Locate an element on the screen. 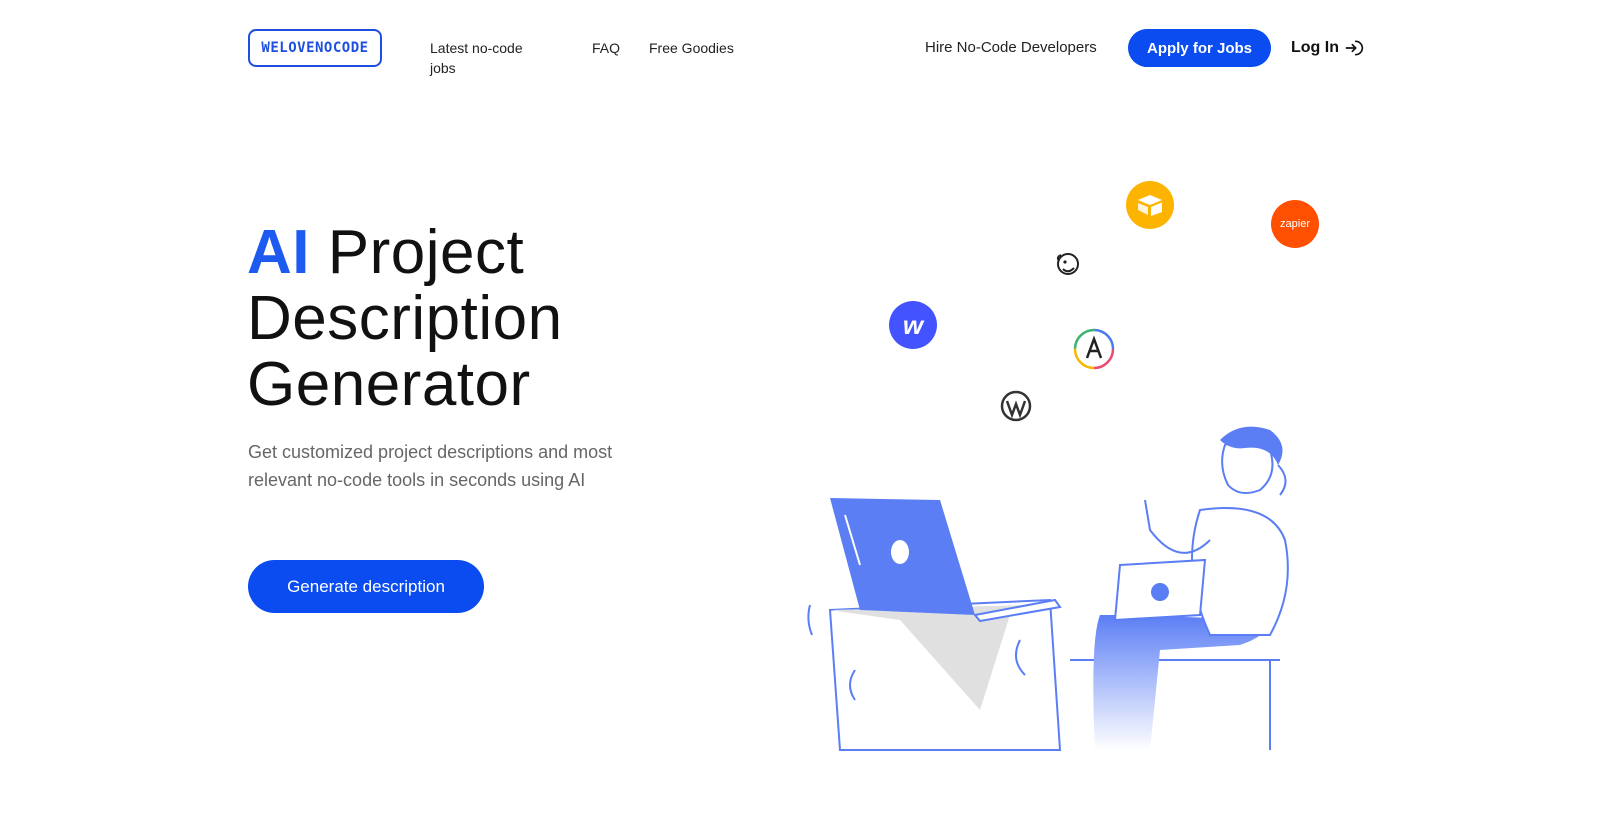 The image size is (1600, 834). logo: WELOVENOCODE is located at coordinates (315, 48).